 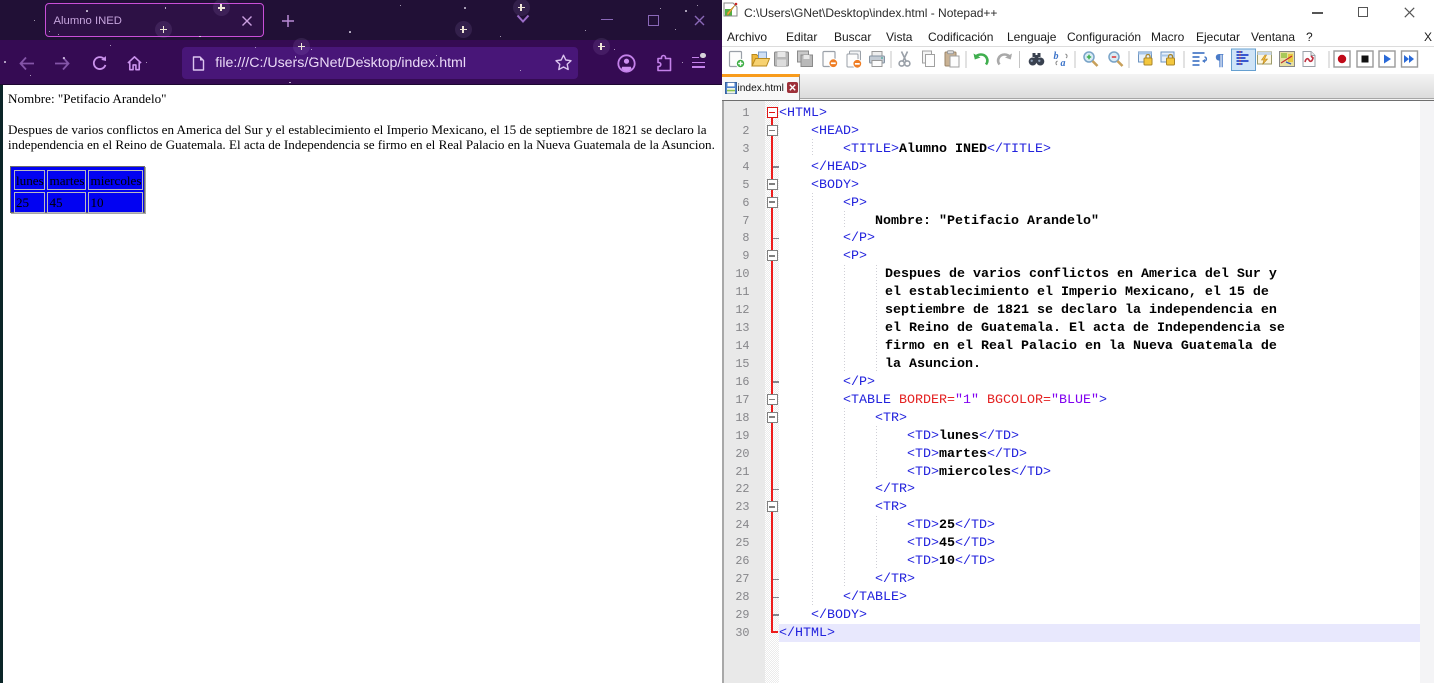 I want to click on svg-text: b, so click(x=1056, y=56).